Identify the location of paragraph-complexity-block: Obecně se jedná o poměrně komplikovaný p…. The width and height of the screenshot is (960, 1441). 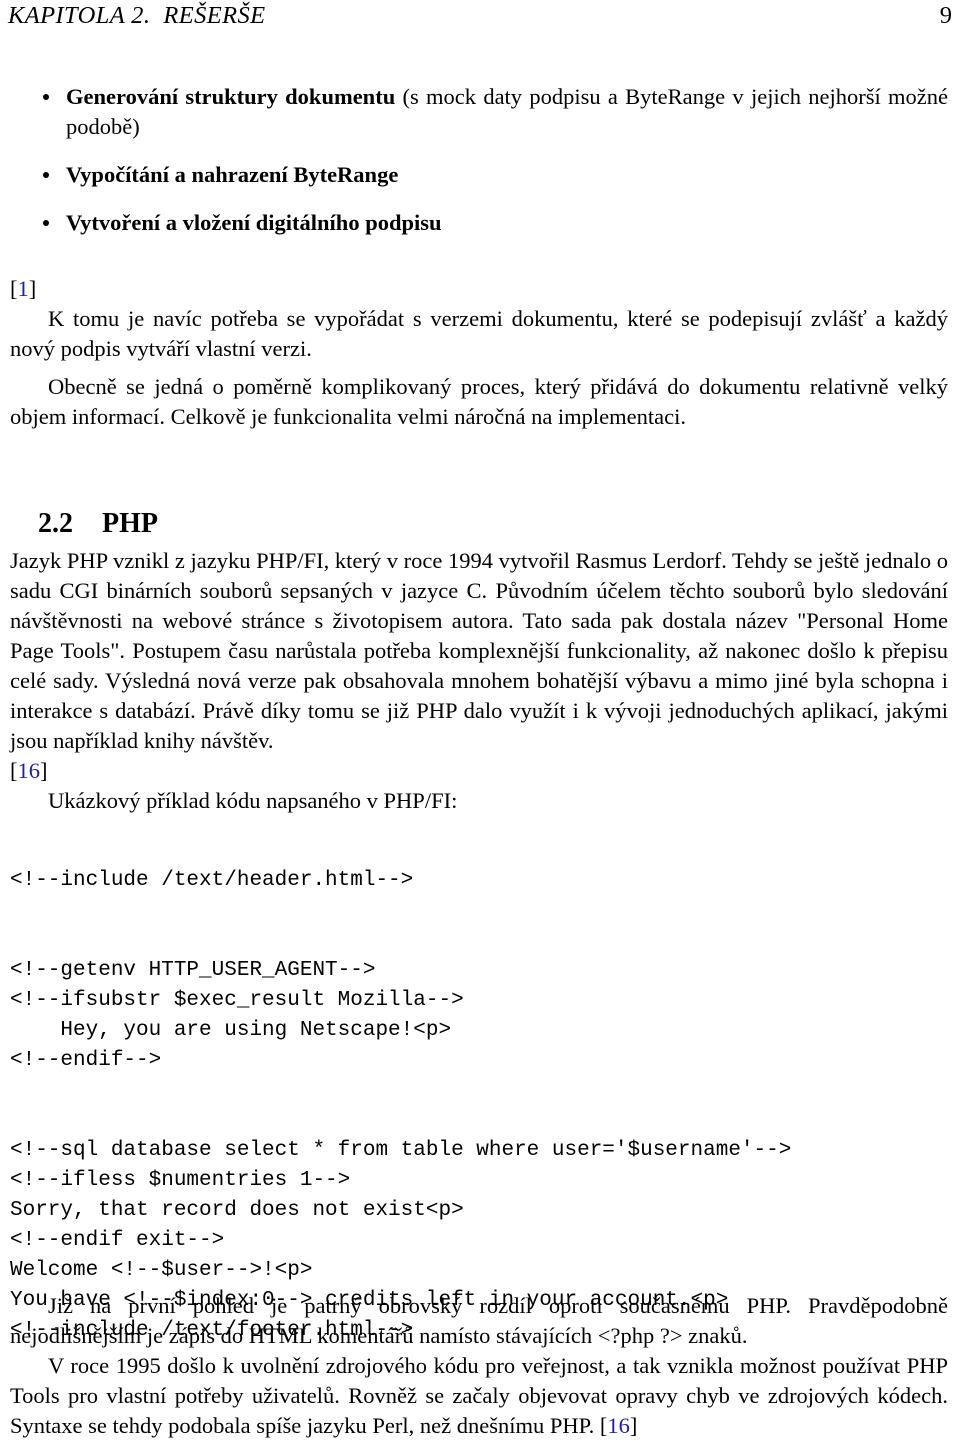
(479, 402).